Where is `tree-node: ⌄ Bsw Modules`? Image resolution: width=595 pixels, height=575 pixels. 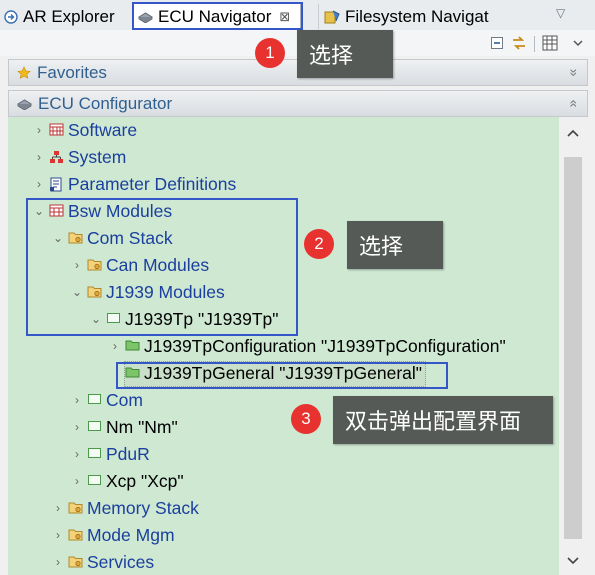
tree-node: ⌄ Bsw Modules is located at coordinates (101, 211).